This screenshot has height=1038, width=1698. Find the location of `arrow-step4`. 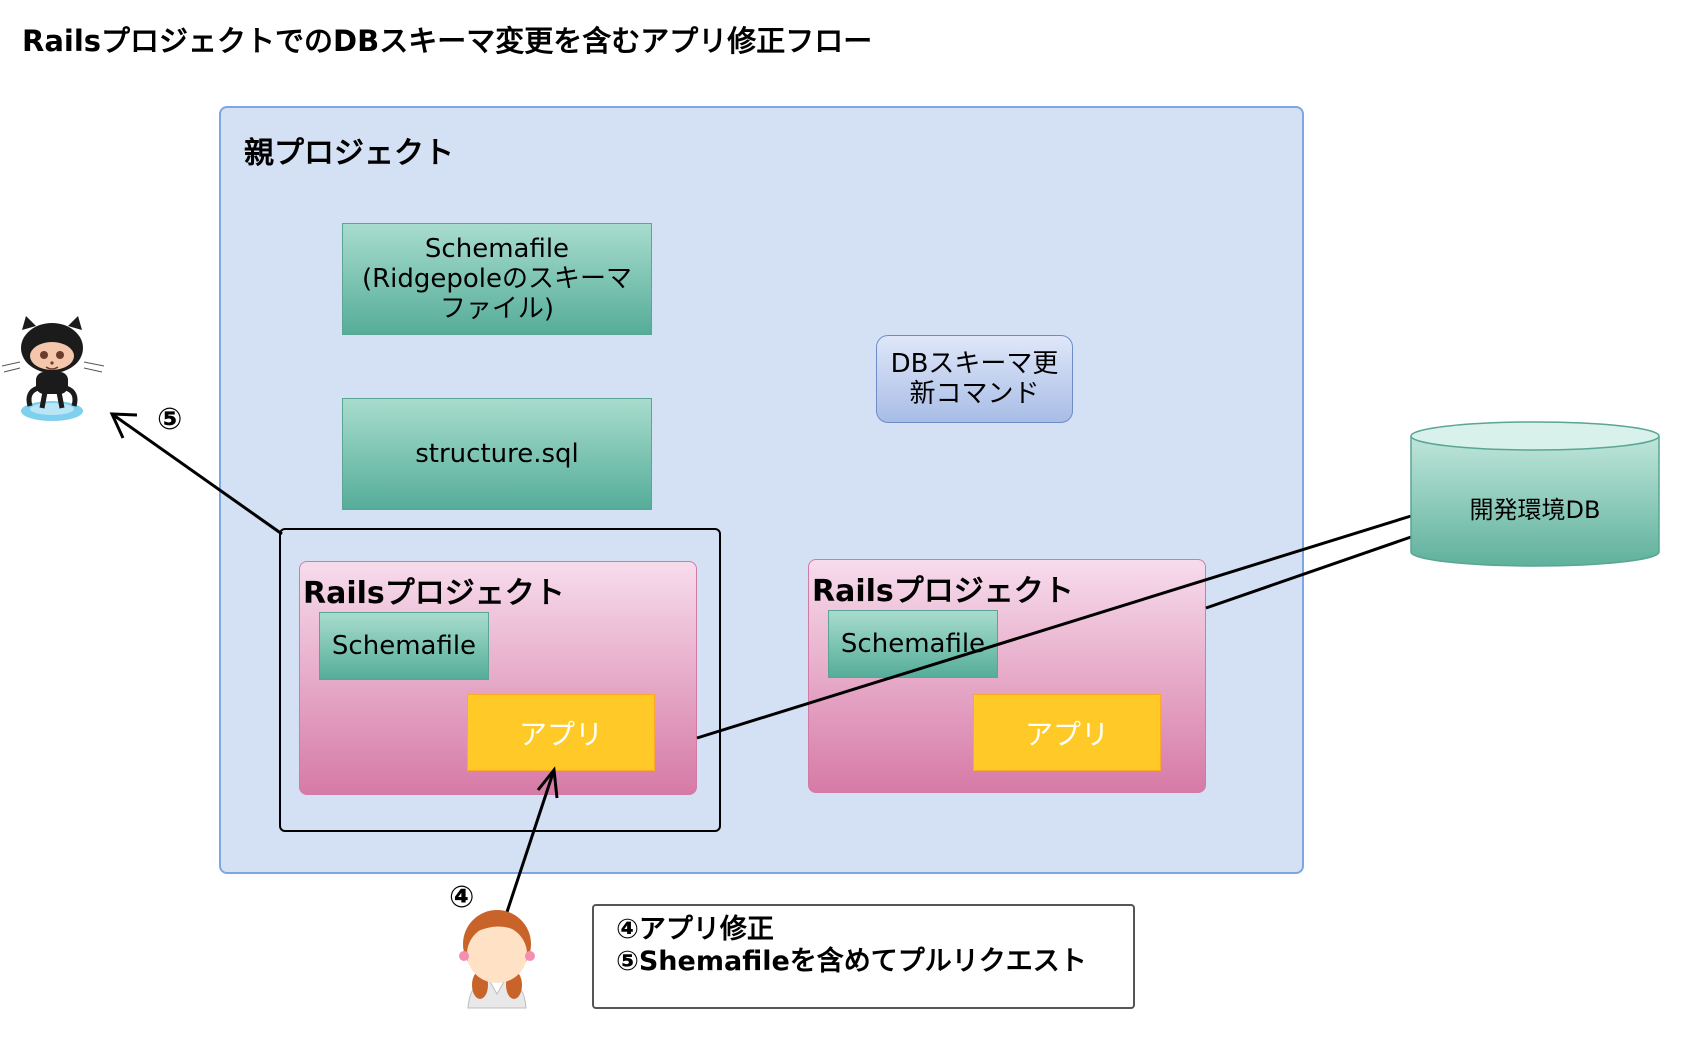

arrow-step4 is located at coordinates (531, 842).